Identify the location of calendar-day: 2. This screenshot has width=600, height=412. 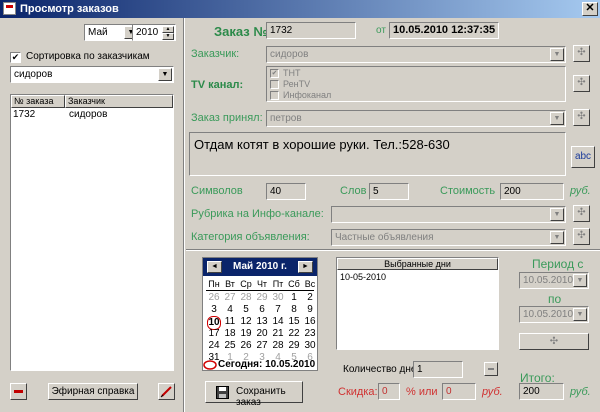
(310, 298).